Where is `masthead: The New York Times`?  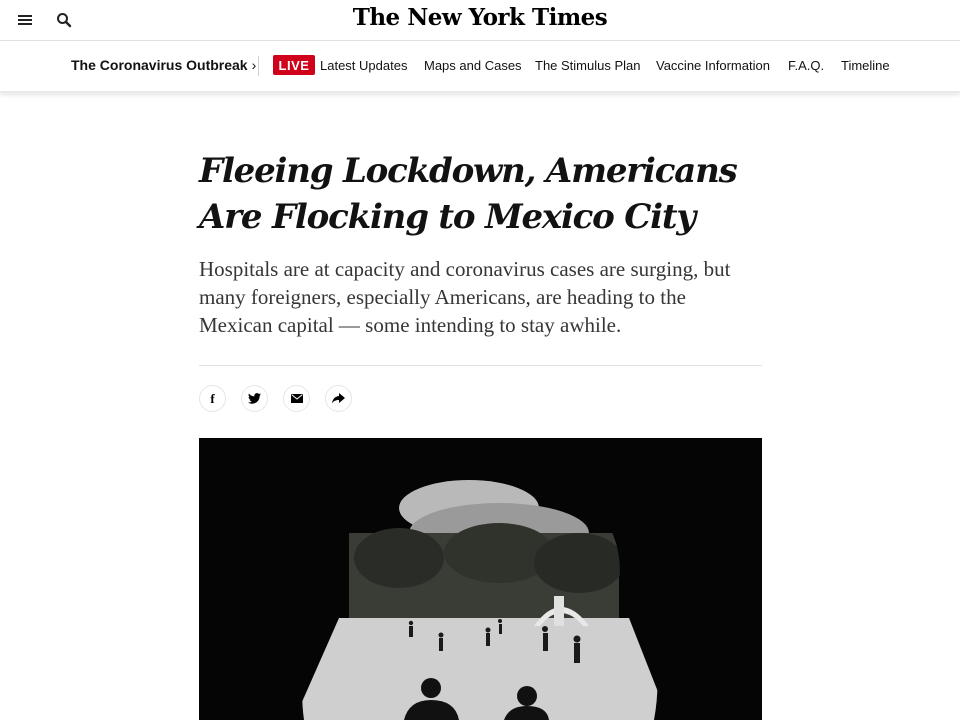
masthead: The New York Times is located at coordinates (480, 20).